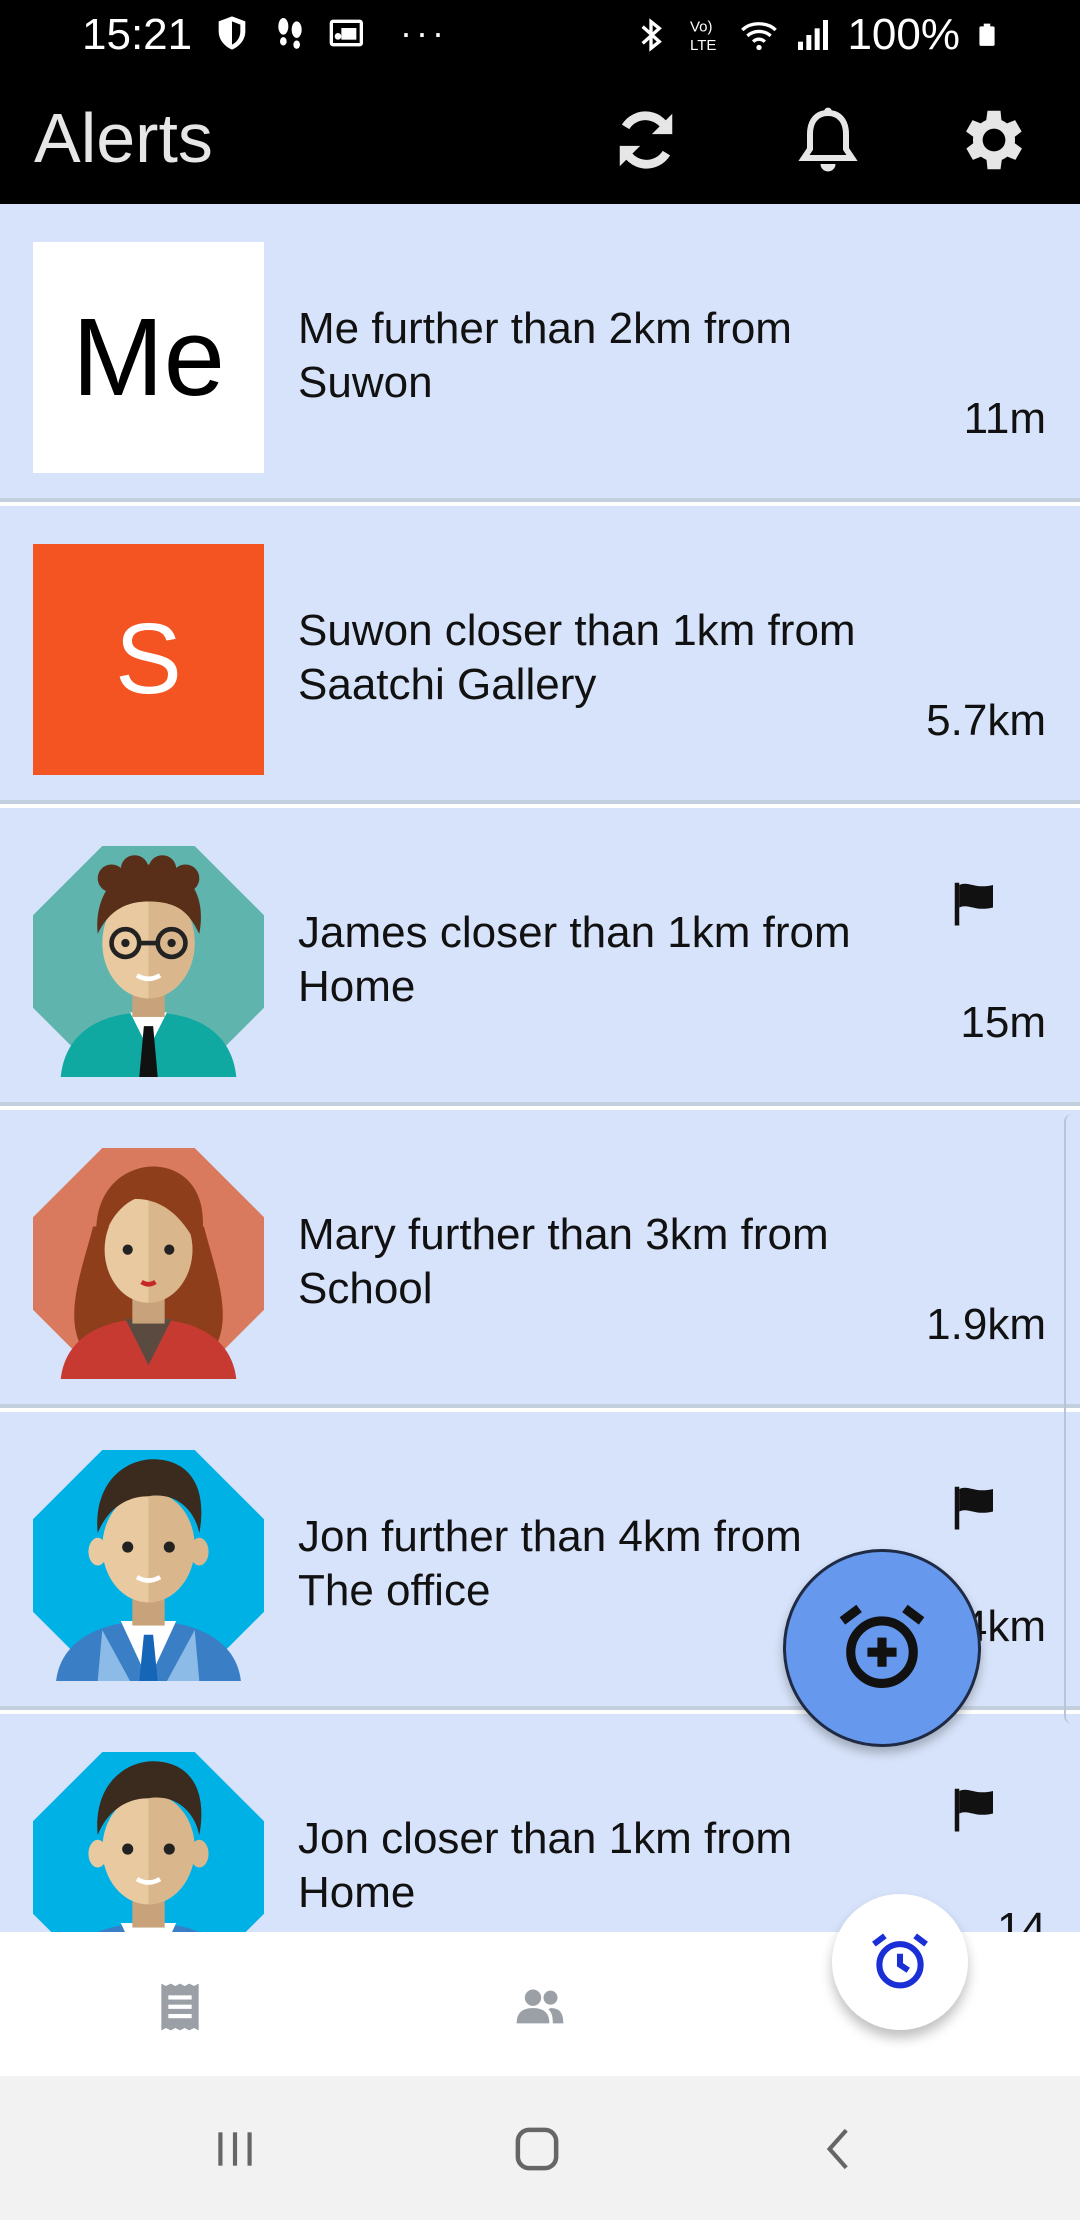  I want to click on avatar: Me, so click(148, 357).